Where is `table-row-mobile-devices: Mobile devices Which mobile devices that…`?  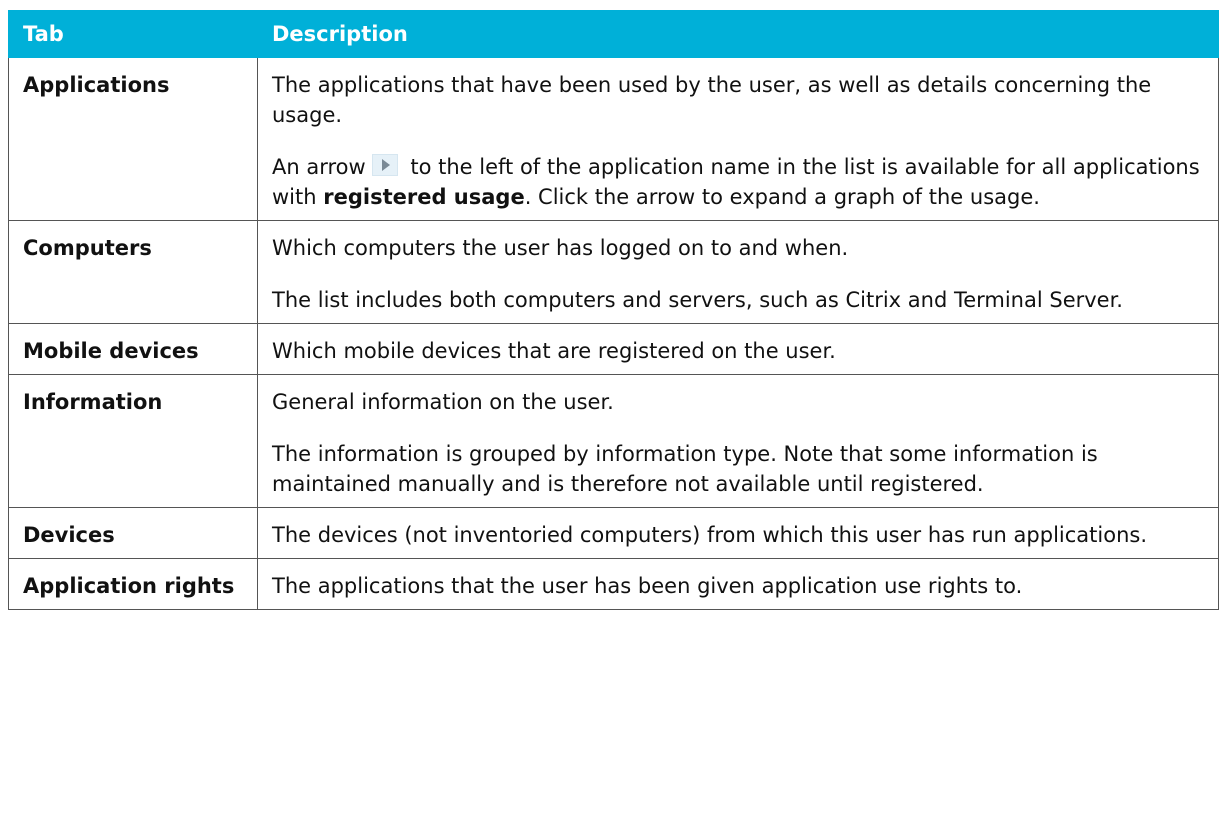
table-row-mobile-devices: Mobile devices Which mobile devices that… is located at coordinates (613, 349).